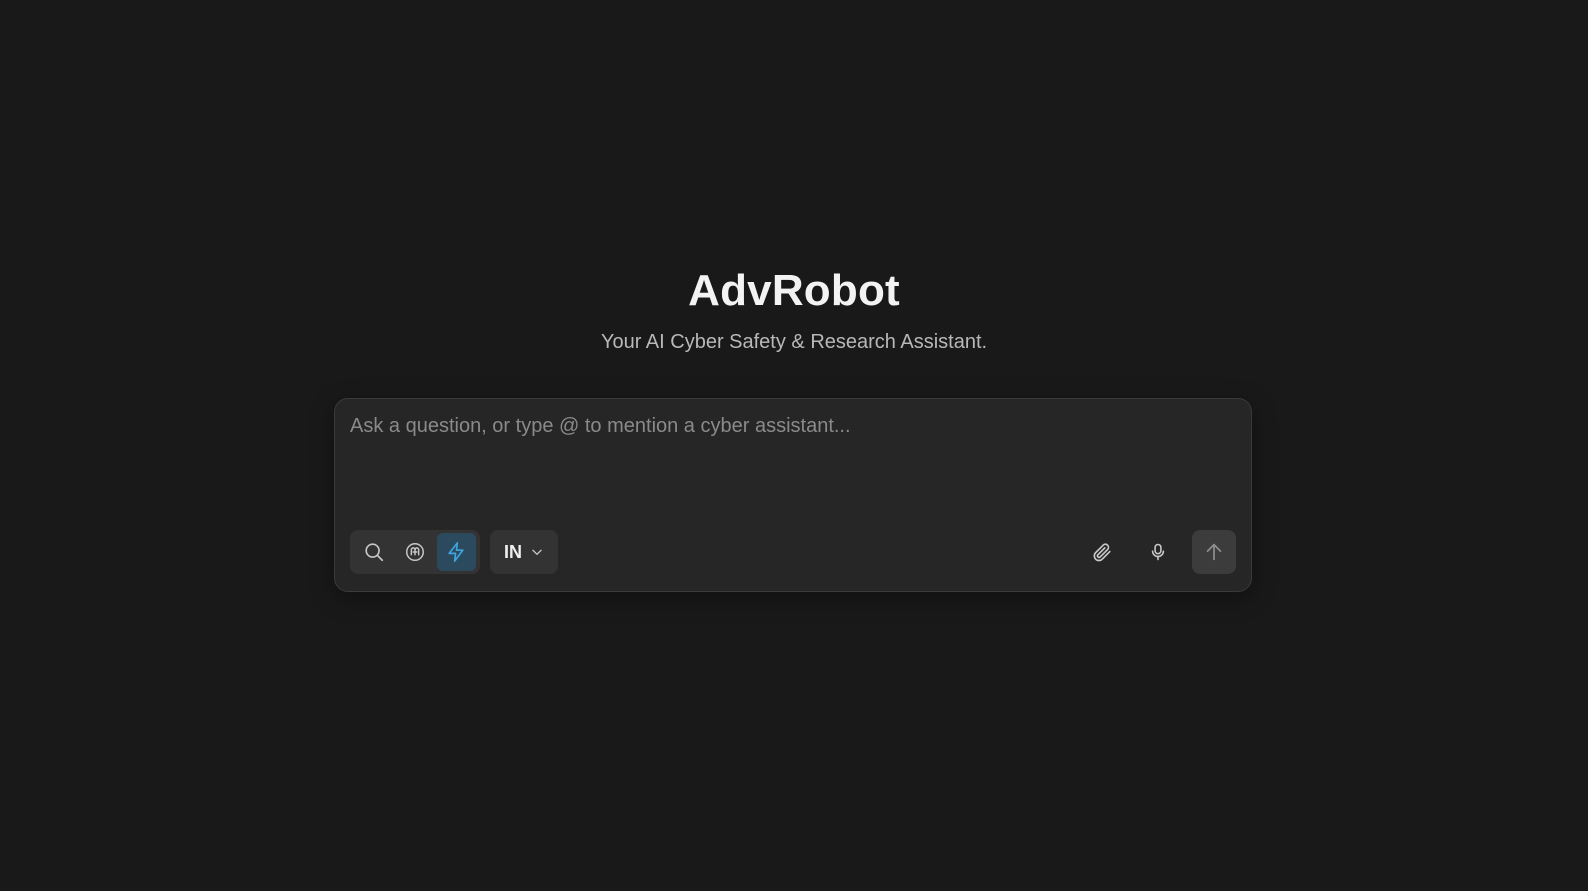  Describe the element at coordinates (790, 458) in the screenshot. I see `prompt-input` at that location.